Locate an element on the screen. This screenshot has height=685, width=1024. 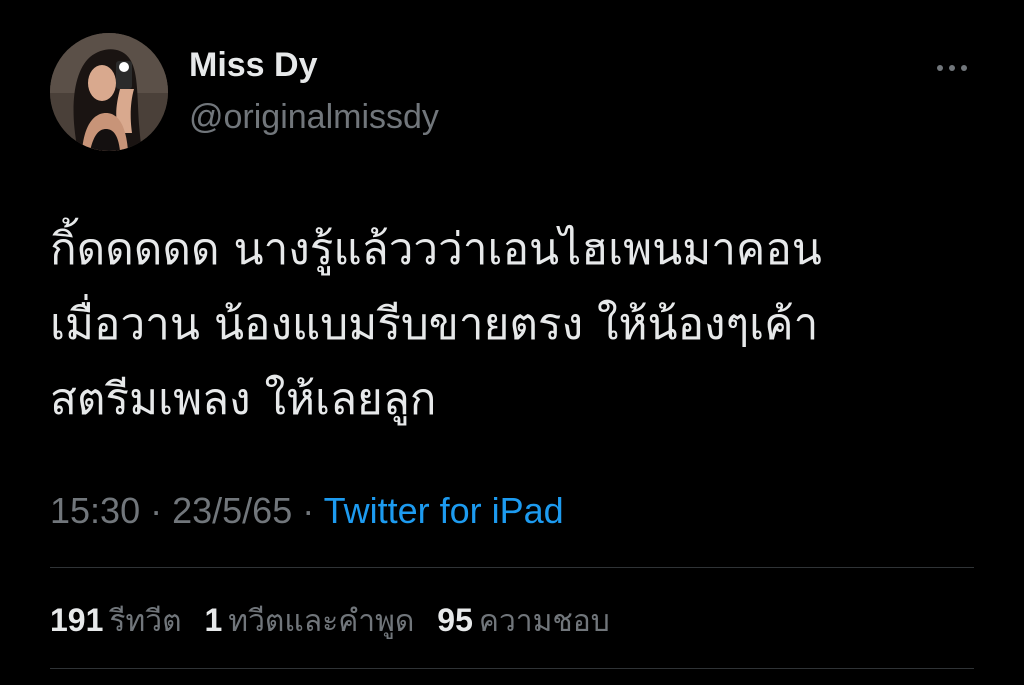
more-horizontal-icon is located at coordinates (952, 68).